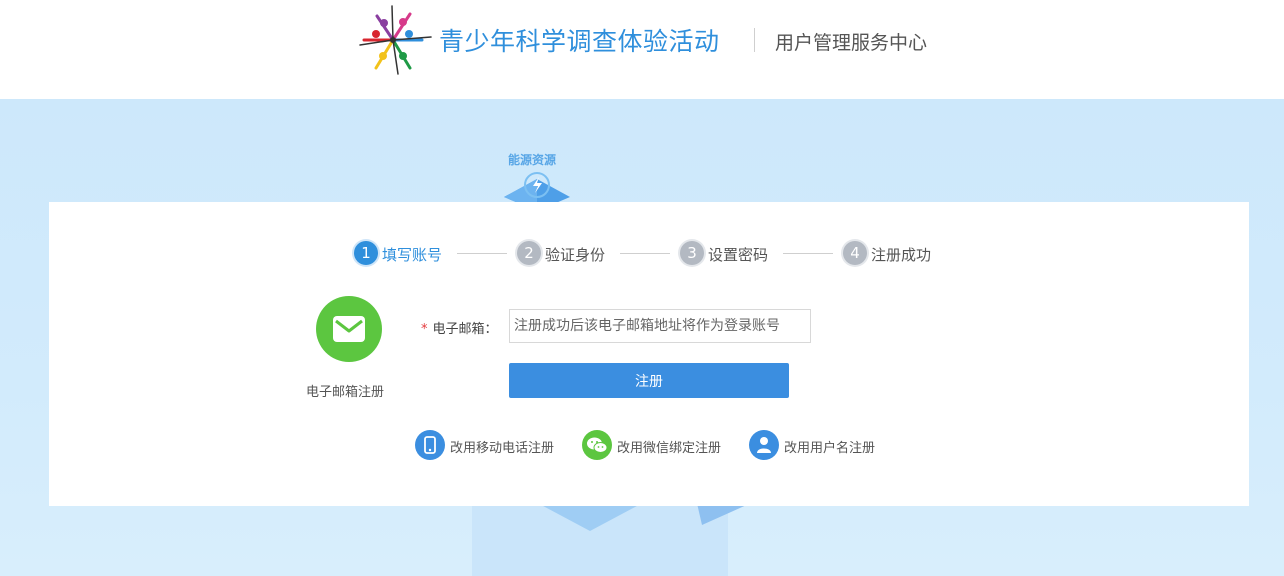 Image resolution: width=1284 pixels, height=576 pixels. I want to click on header-divider, so click(754, 40).